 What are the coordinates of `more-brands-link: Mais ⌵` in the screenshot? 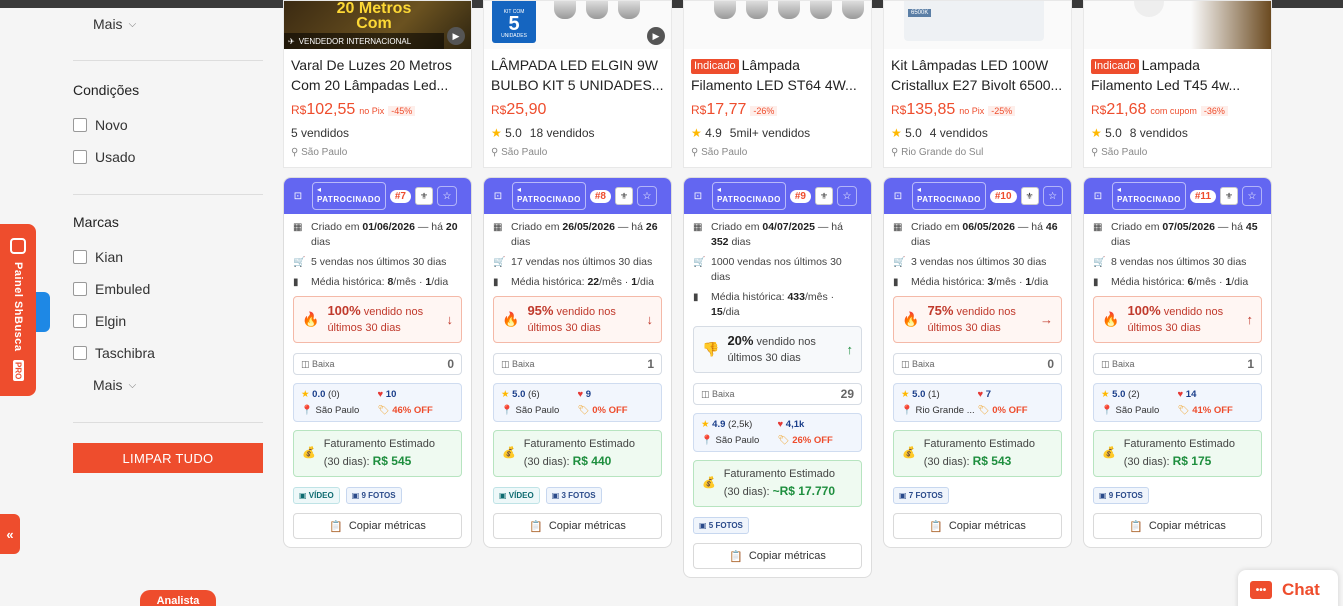 It's located at (114, 385).